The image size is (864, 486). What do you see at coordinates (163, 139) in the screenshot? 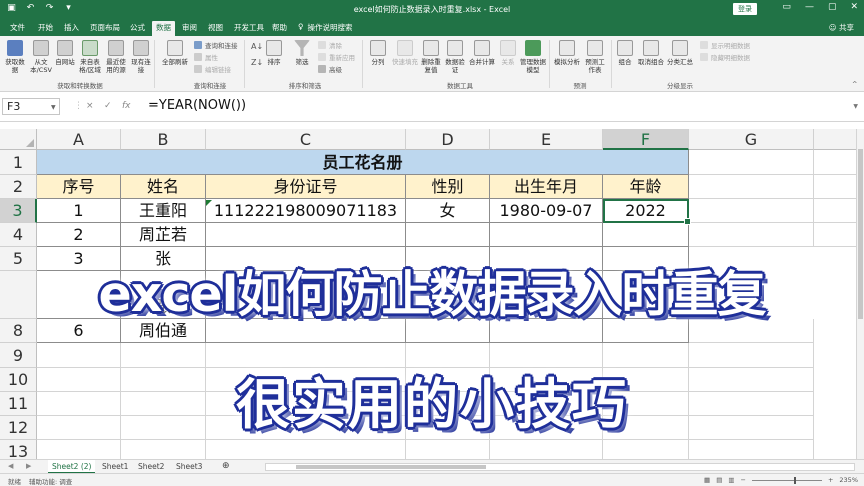
I see `column-header-b: B` at bounding box center [163, 139].